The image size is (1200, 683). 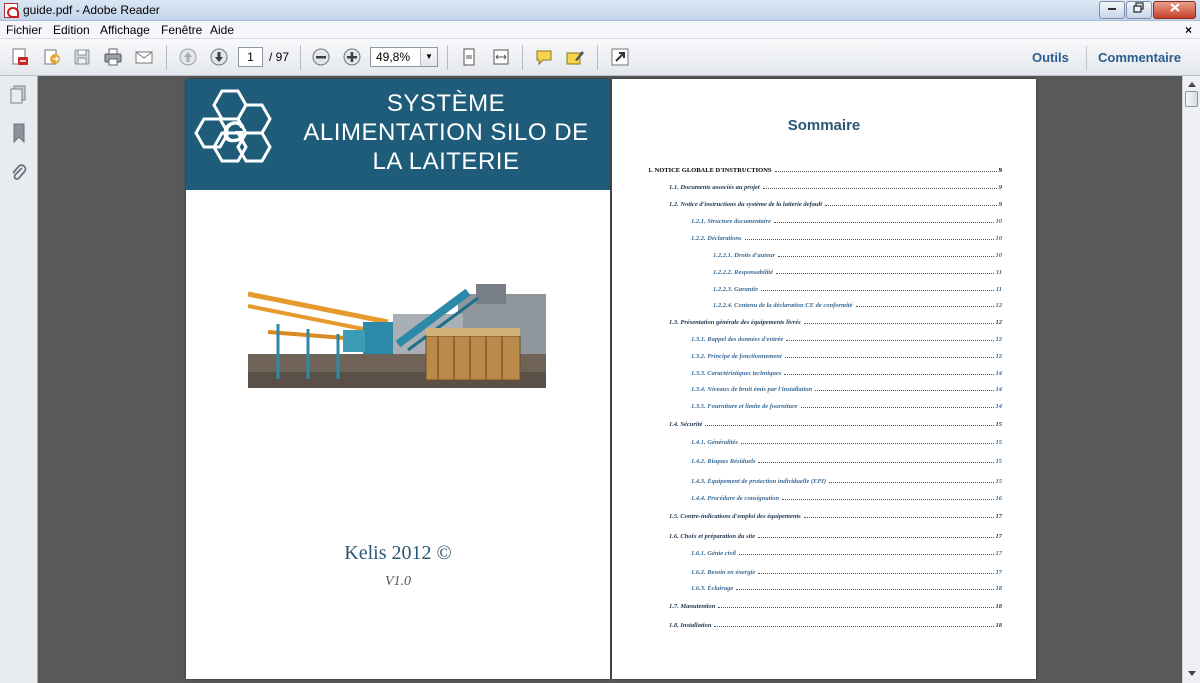 What do you see at coordinates (835, 604) in the screenshot?
I see `toc-entry: 1.7. Manutention 18` at bounding box center [835, 604].